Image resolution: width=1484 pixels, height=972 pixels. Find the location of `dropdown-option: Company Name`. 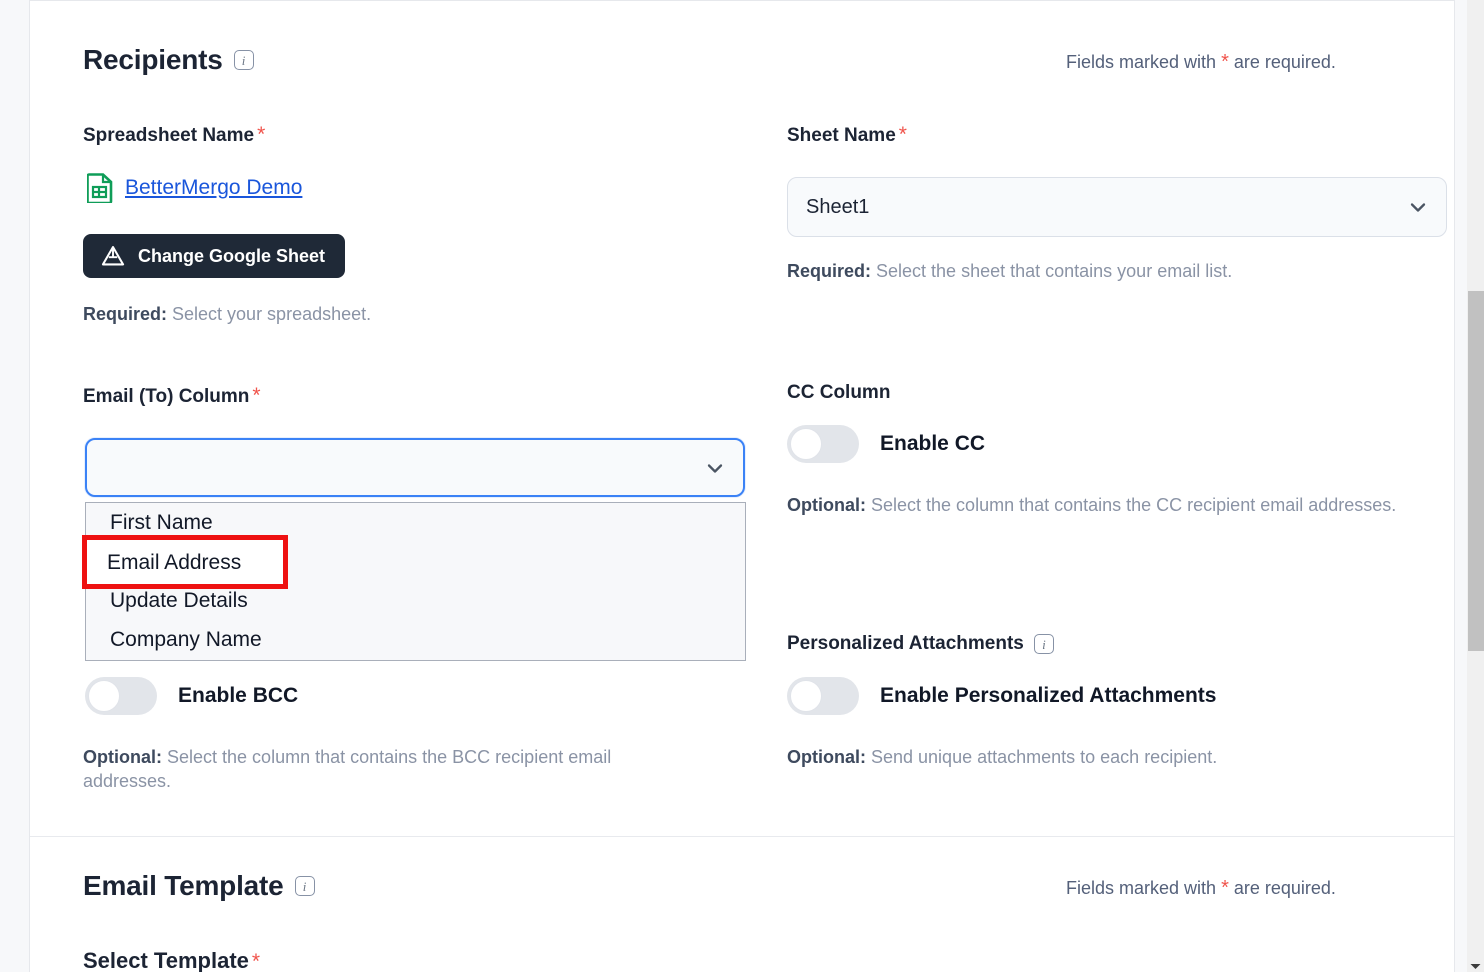

dropdown-option: Company Name is located at coordinates (415, 639).